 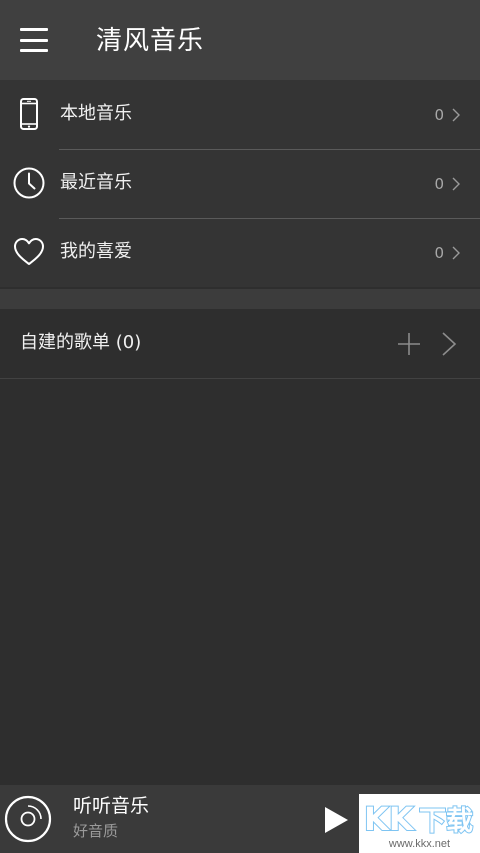 What do you see at coordinates (240, 252) in the screenshot?
I see `nav-item-favorites: 我的喜爱 0` at bounding box center [240, 252].